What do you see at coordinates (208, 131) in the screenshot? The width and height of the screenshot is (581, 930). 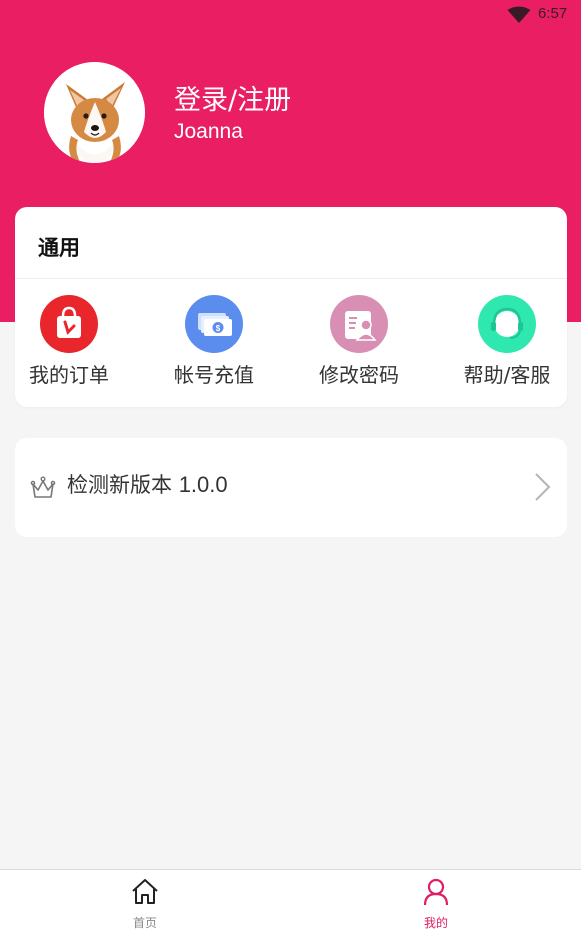 I see `username: Joanna` at bounding box center [208, 131].